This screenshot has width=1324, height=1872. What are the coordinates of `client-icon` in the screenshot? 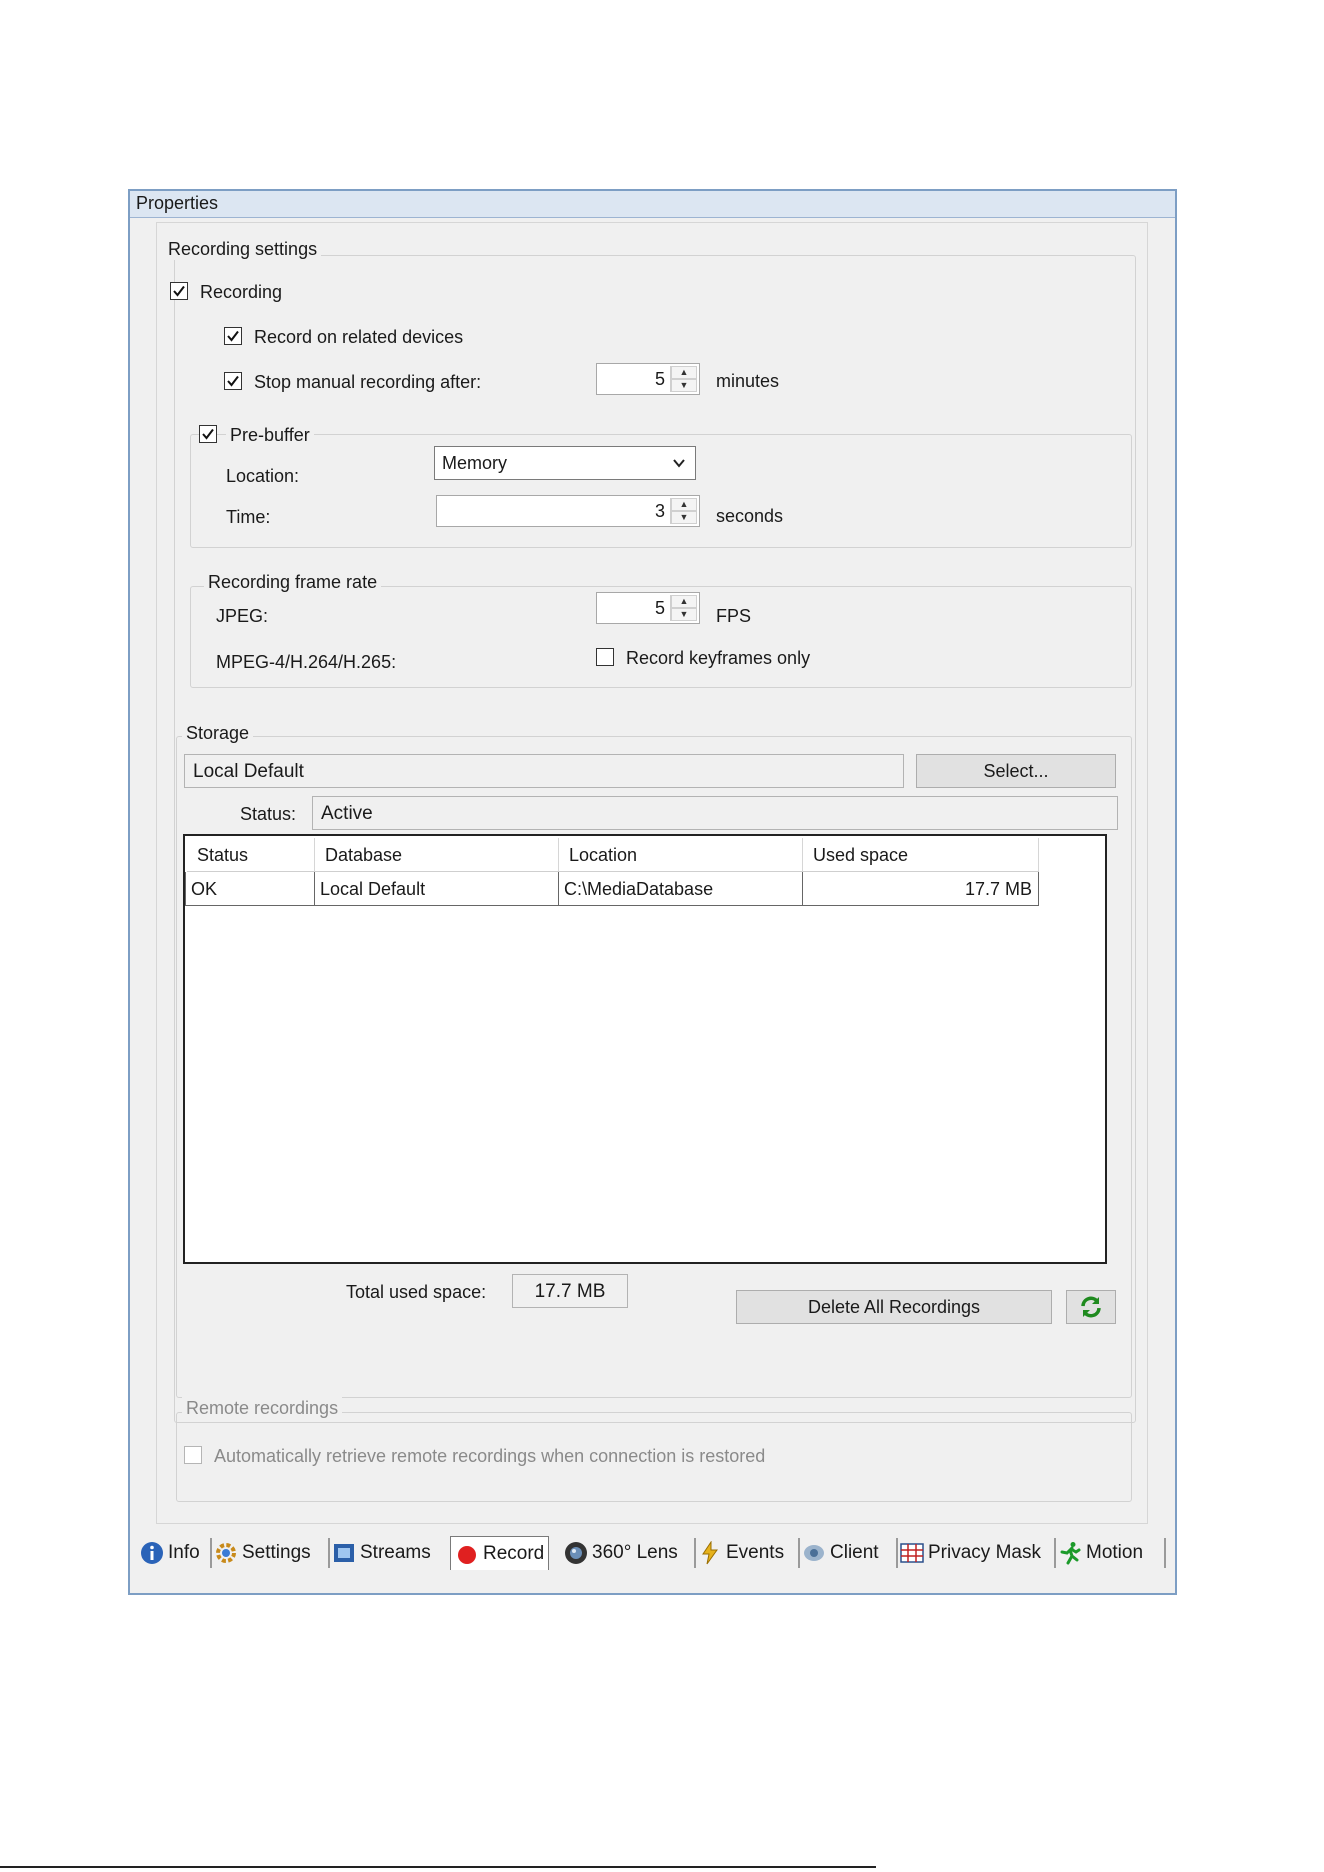 It's located at (814, 1553).